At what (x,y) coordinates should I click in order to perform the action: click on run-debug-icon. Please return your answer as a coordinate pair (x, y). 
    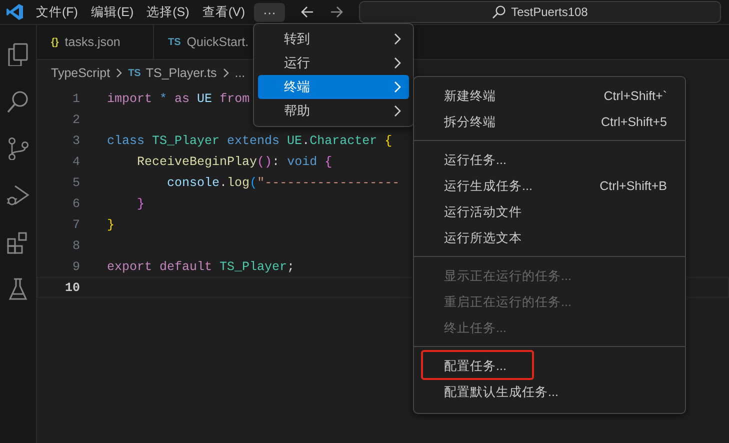
    Looking at the image, I should click on (18, 195).